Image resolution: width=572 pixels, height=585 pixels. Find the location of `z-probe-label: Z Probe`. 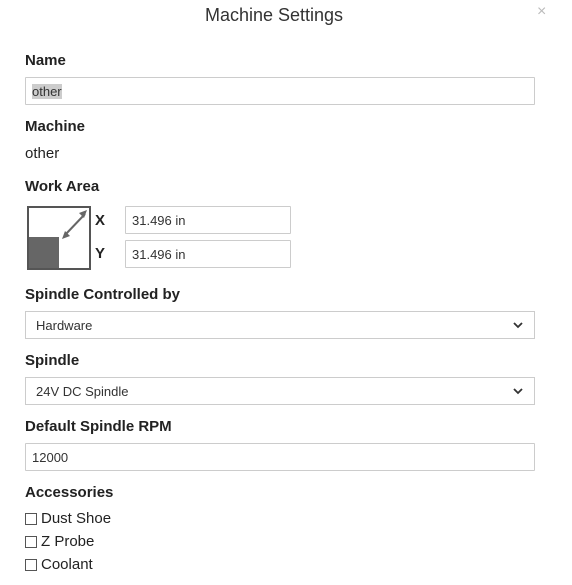

z-probe-label: Z Probe is located at coordinates (68, 541).